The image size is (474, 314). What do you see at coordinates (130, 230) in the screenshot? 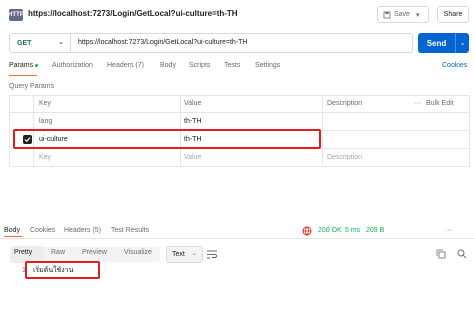
I see `response-tab-test-results: Test Results` at bounding box center [130, 230].